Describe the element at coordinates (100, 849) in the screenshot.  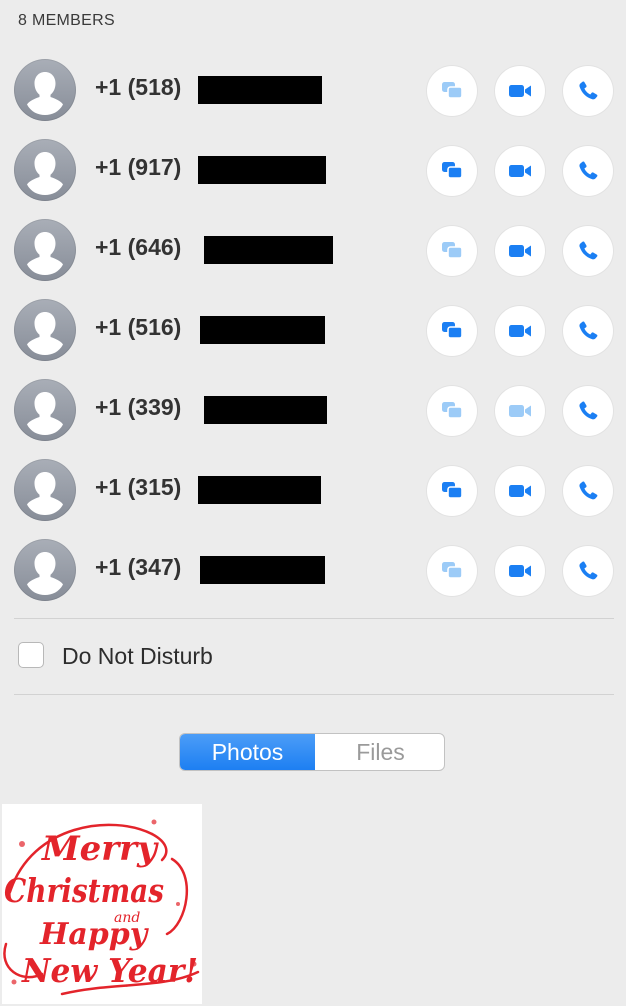
I see `greeting-text-merry: Merry` at that location.